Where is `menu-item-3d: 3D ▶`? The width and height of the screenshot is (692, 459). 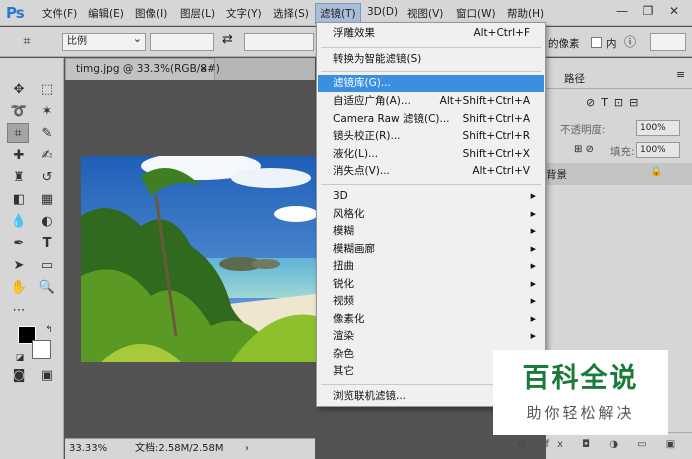 menu-item-3d: 3D ▶ is located at coordinates (431, 196).